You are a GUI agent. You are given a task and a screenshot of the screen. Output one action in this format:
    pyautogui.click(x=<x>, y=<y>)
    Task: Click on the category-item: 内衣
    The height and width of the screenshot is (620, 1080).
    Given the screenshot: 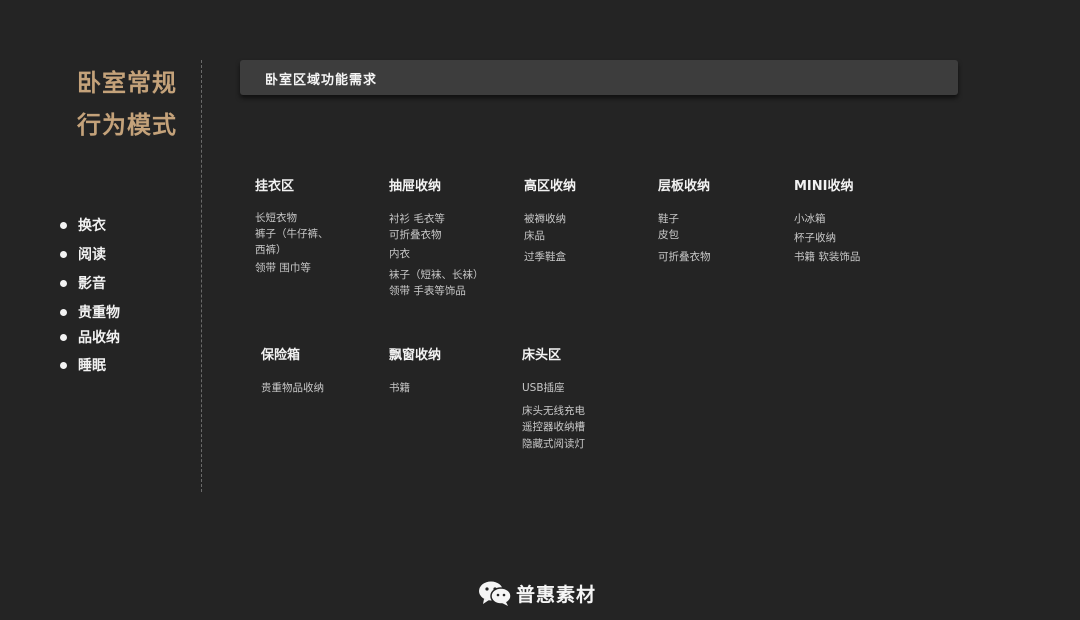 What is the action you would take?
    pyautogui.click(x=399, y=254)
    